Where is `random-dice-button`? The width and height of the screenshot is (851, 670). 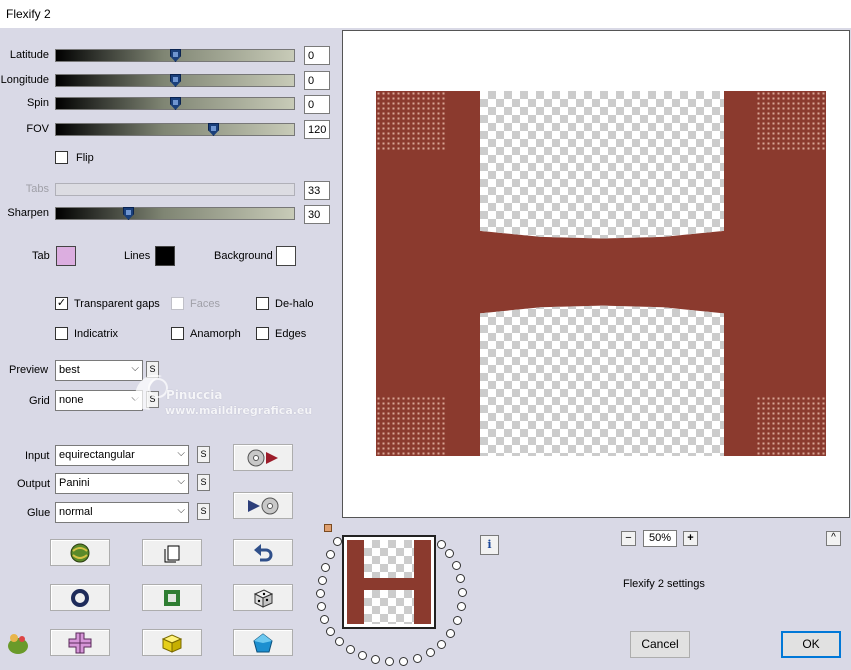 random-dice-button is located at coordinates (263, 597).